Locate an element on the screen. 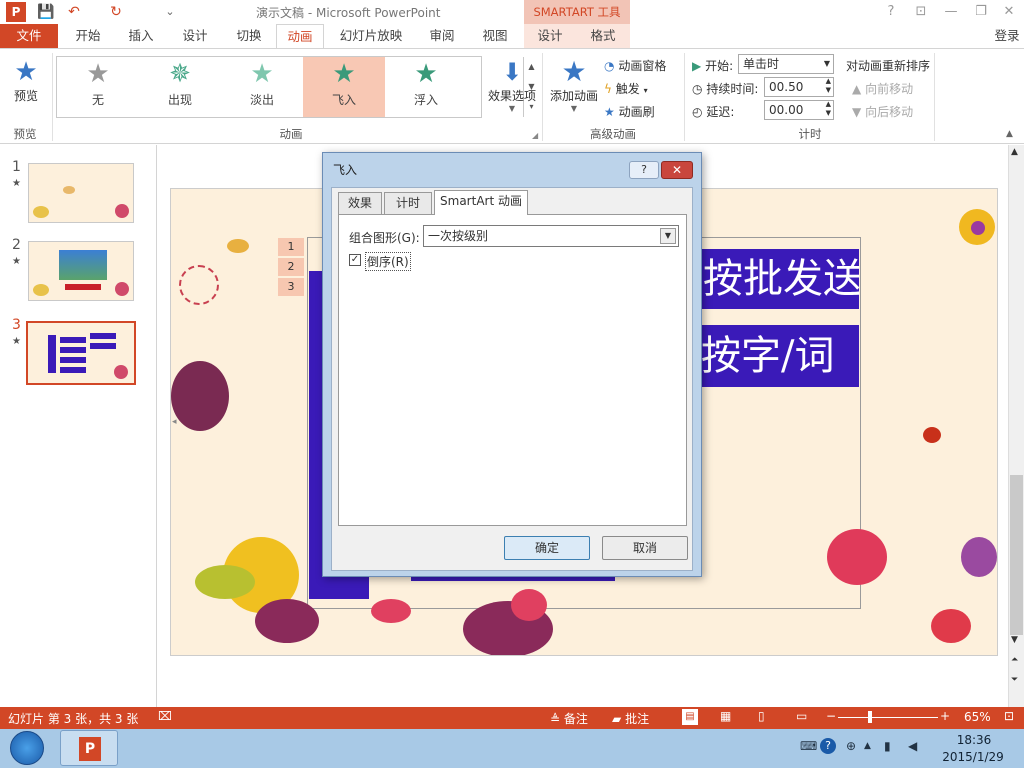  comments-button: ▰ 批注 is located at coordinates (630, 718).